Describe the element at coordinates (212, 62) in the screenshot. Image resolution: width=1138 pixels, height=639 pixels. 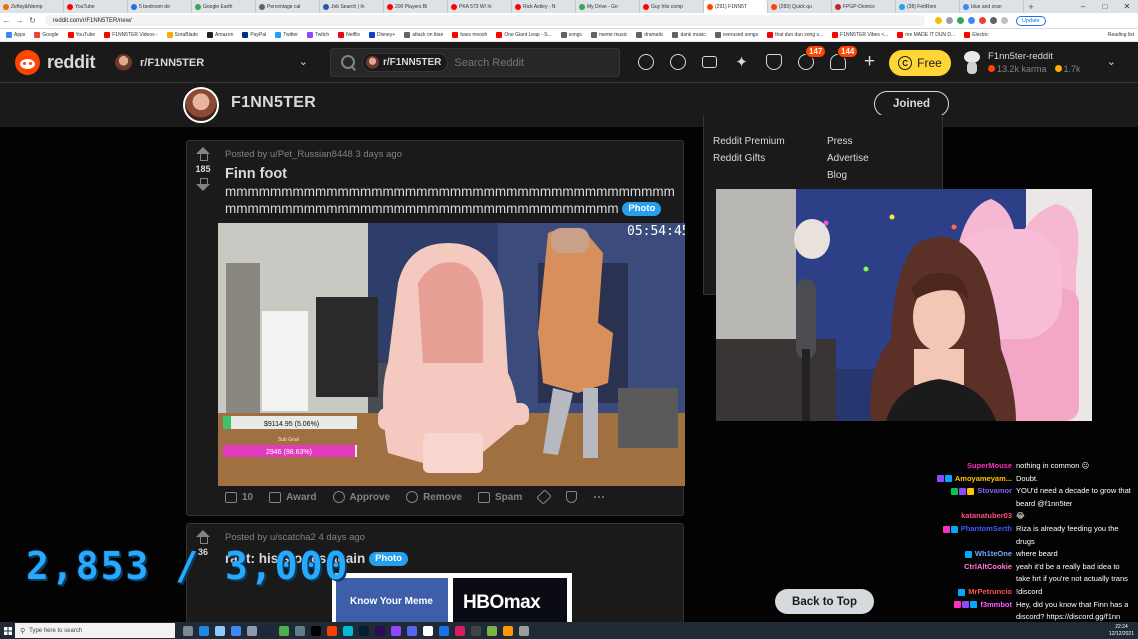
I see `community-switcher: r/F1NN5TER ⌄` at that location.